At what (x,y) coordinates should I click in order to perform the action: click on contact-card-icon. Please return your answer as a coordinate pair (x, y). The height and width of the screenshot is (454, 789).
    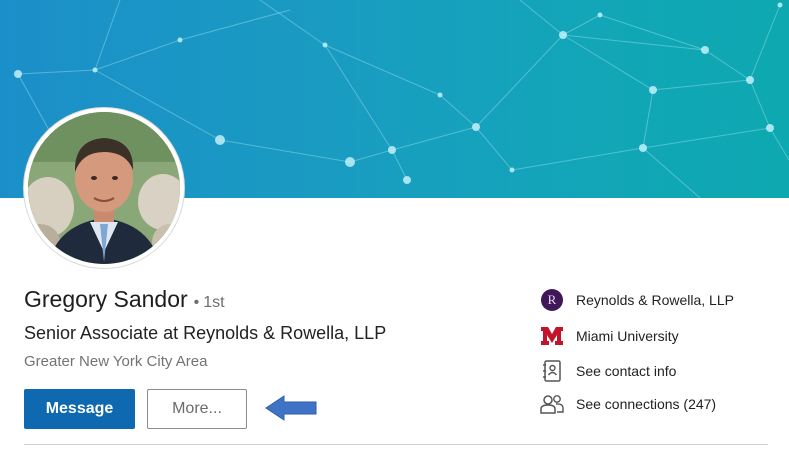
    Looking at the image, I should click on (552, 371).